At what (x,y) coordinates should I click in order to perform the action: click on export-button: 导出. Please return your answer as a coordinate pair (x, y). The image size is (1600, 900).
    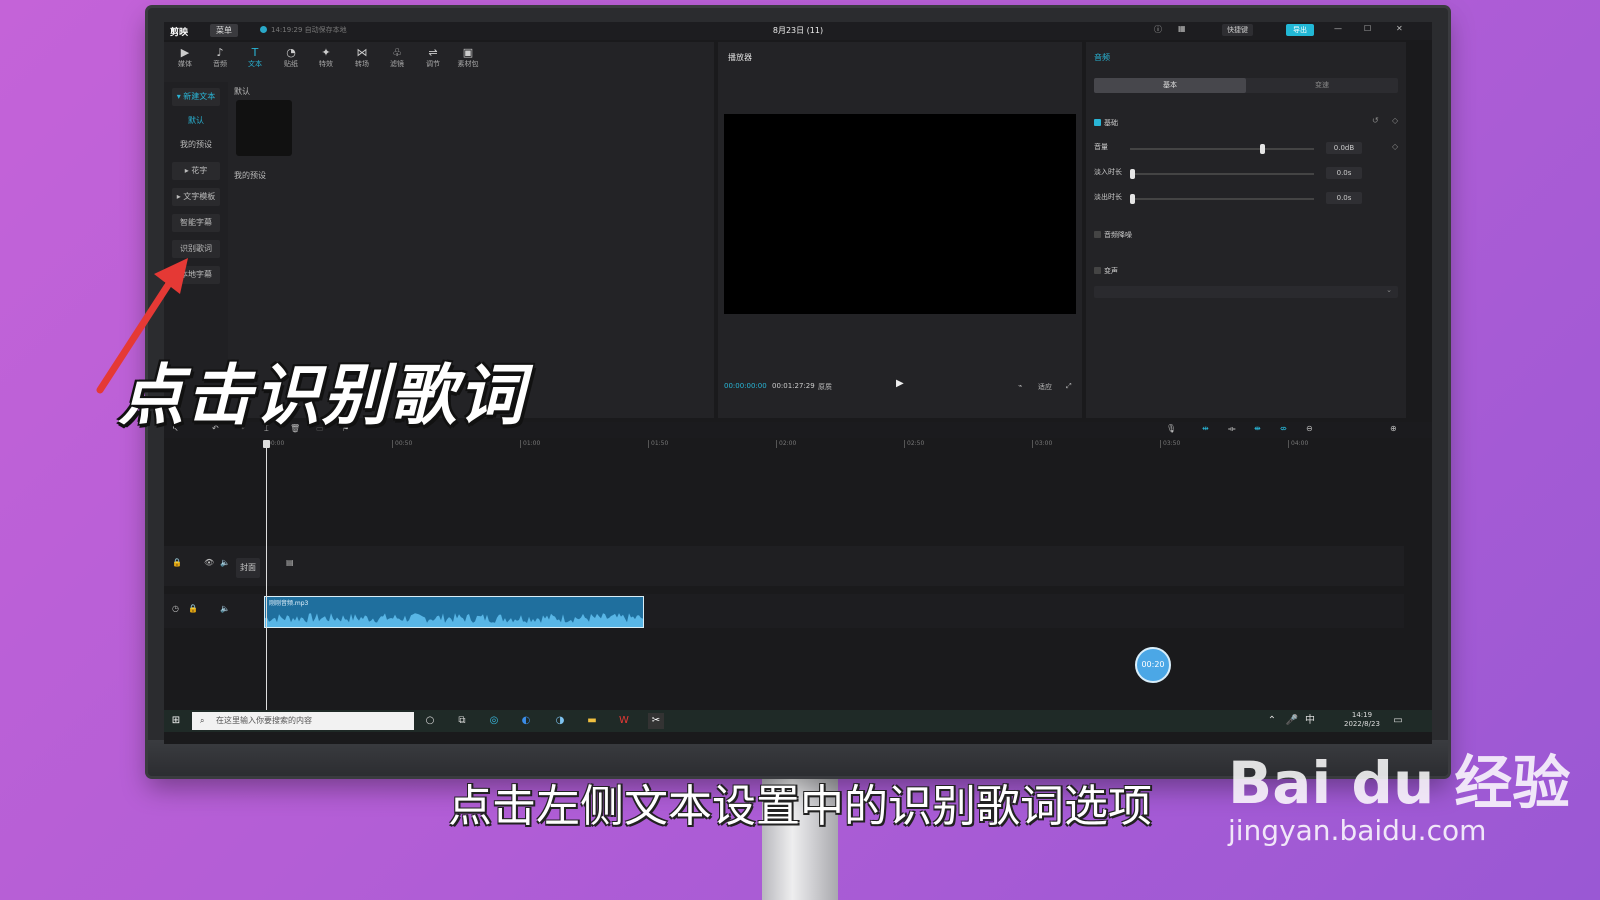
    Looking at the image, I should click on (1300, 30).